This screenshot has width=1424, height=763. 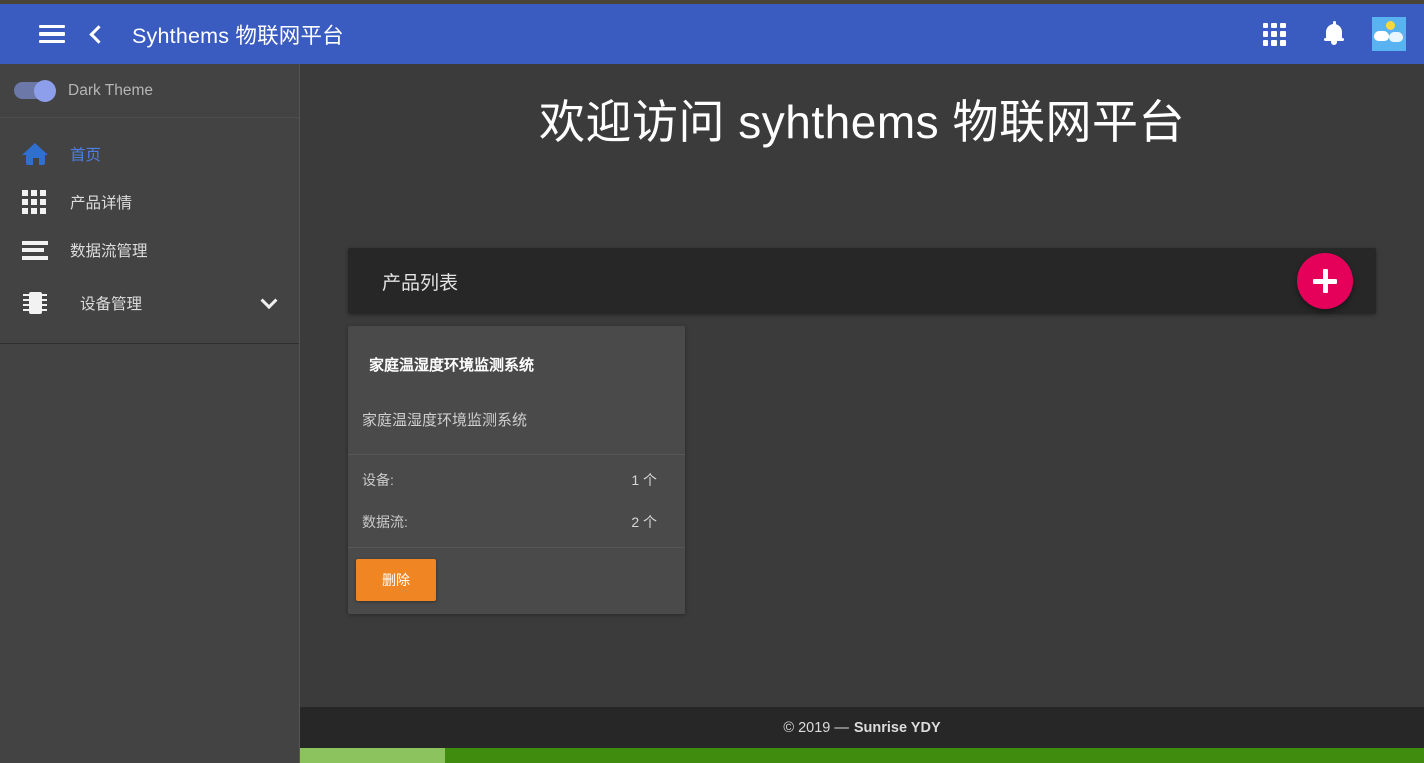 I want to click on chevron-down-icon, so click(x=269, y=301).